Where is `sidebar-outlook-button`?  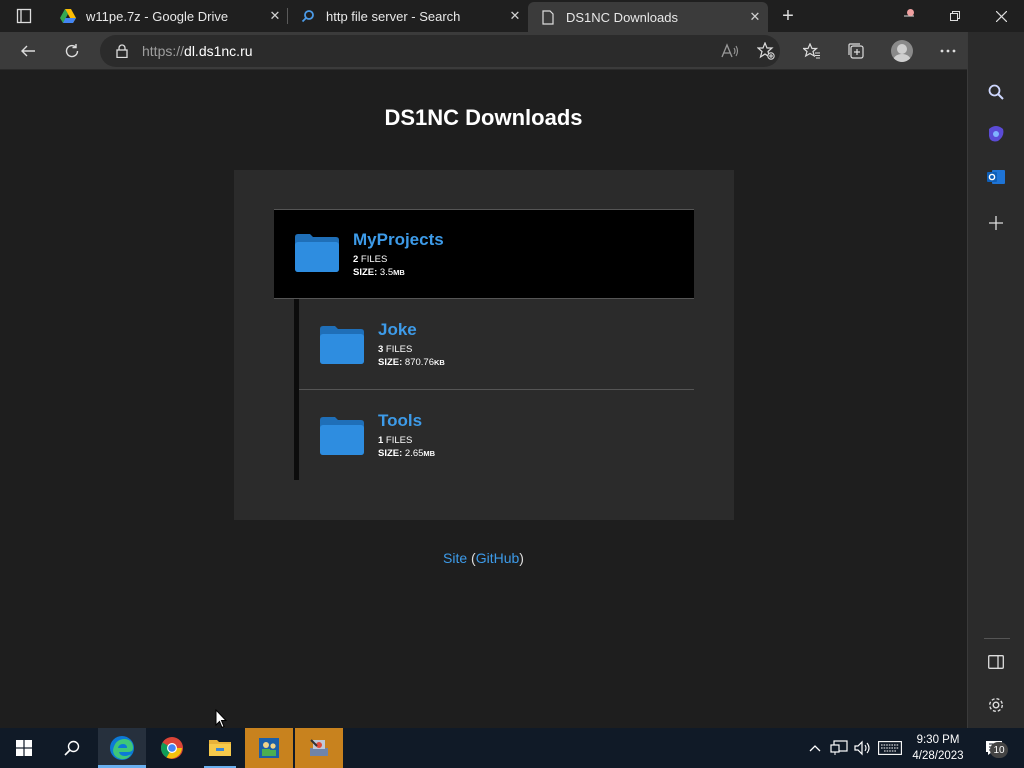 sidebar-outlook-button is located at coordinates (996, 177).